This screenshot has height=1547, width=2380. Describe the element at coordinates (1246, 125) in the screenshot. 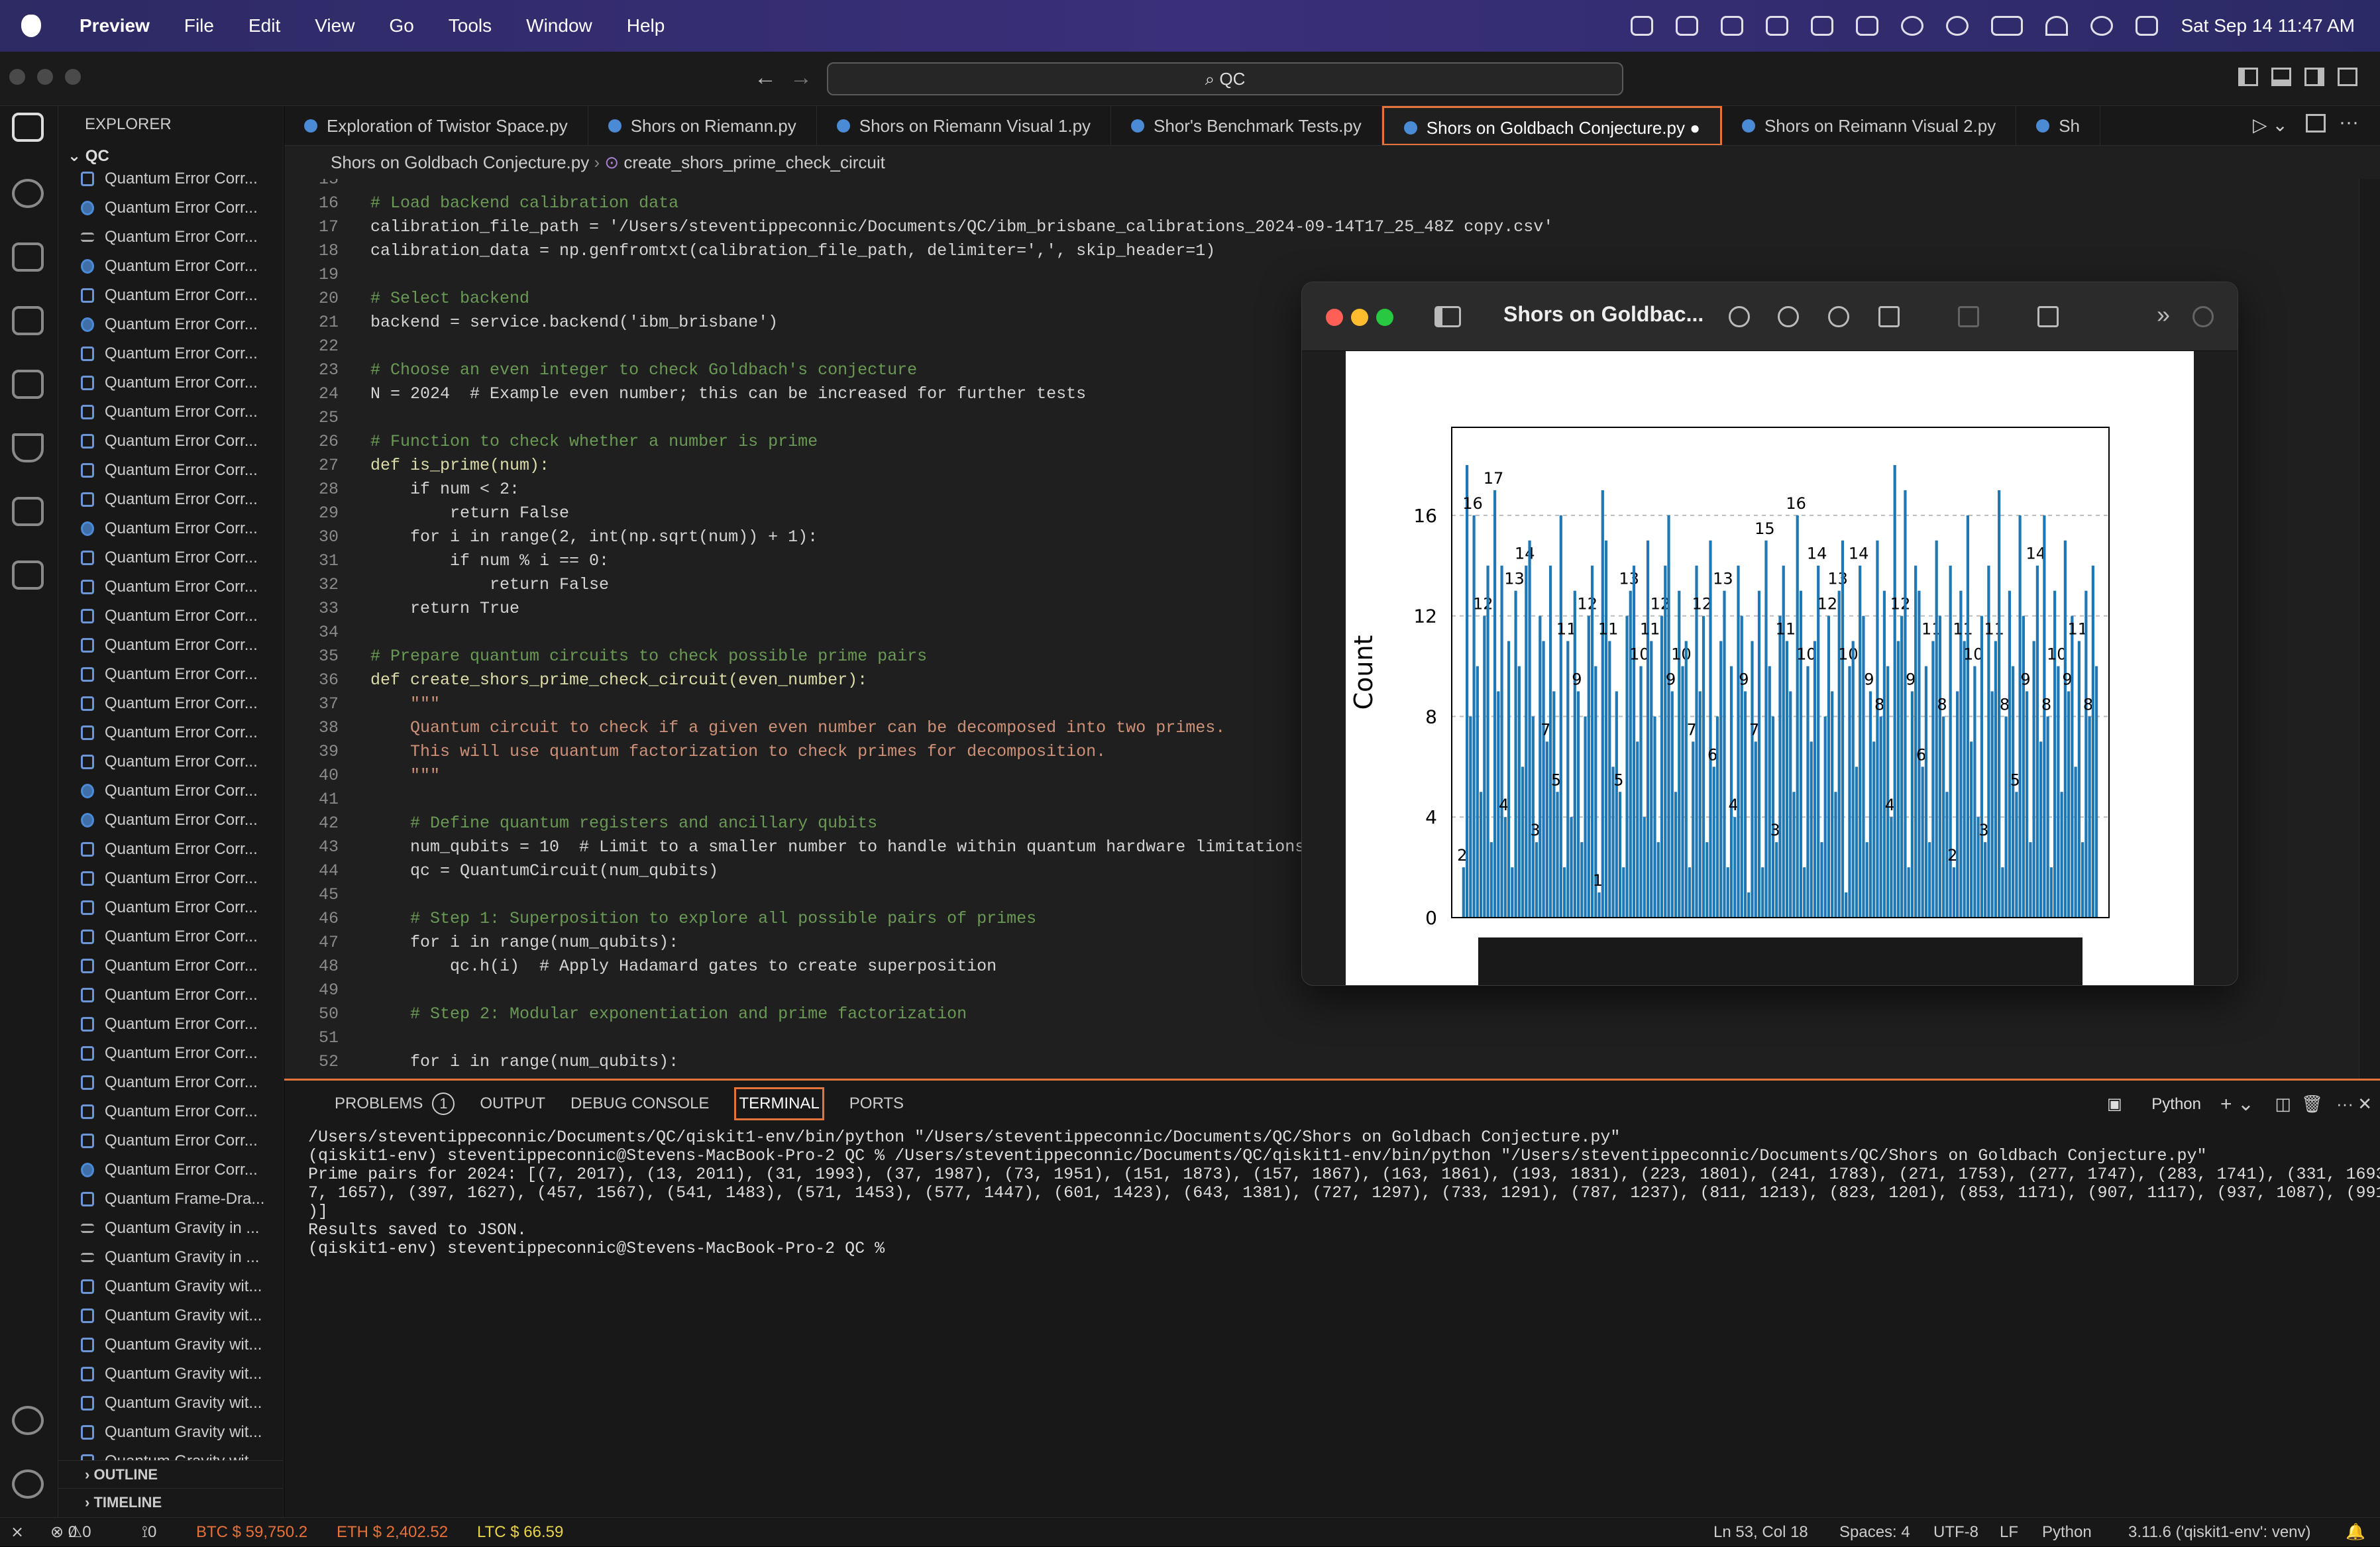

I see `editor-tab: Shor's Benchmark Tests.py` at that location.